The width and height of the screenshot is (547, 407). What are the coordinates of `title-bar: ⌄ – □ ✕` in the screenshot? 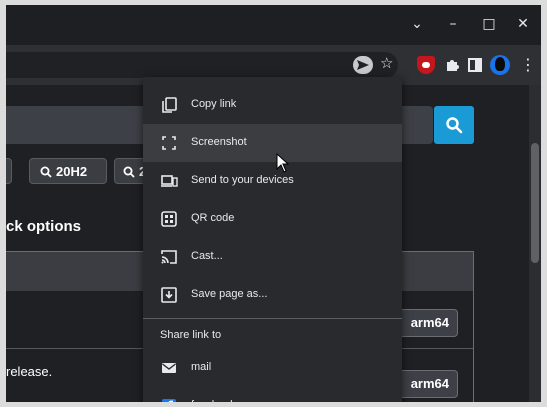 It's located at (273, 25).